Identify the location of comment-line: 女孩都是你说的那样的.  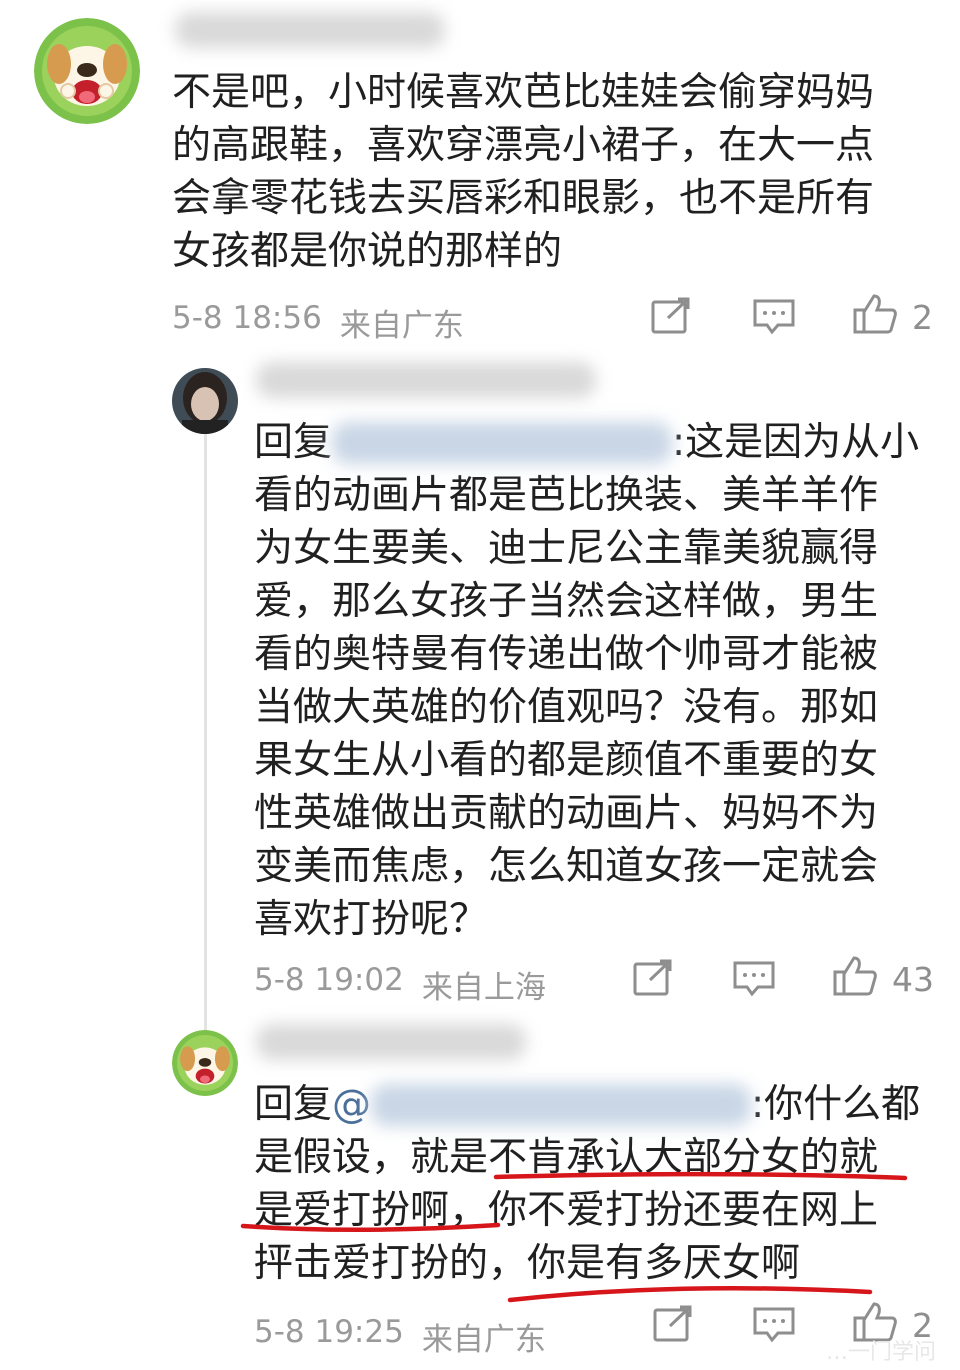
(367, 251).